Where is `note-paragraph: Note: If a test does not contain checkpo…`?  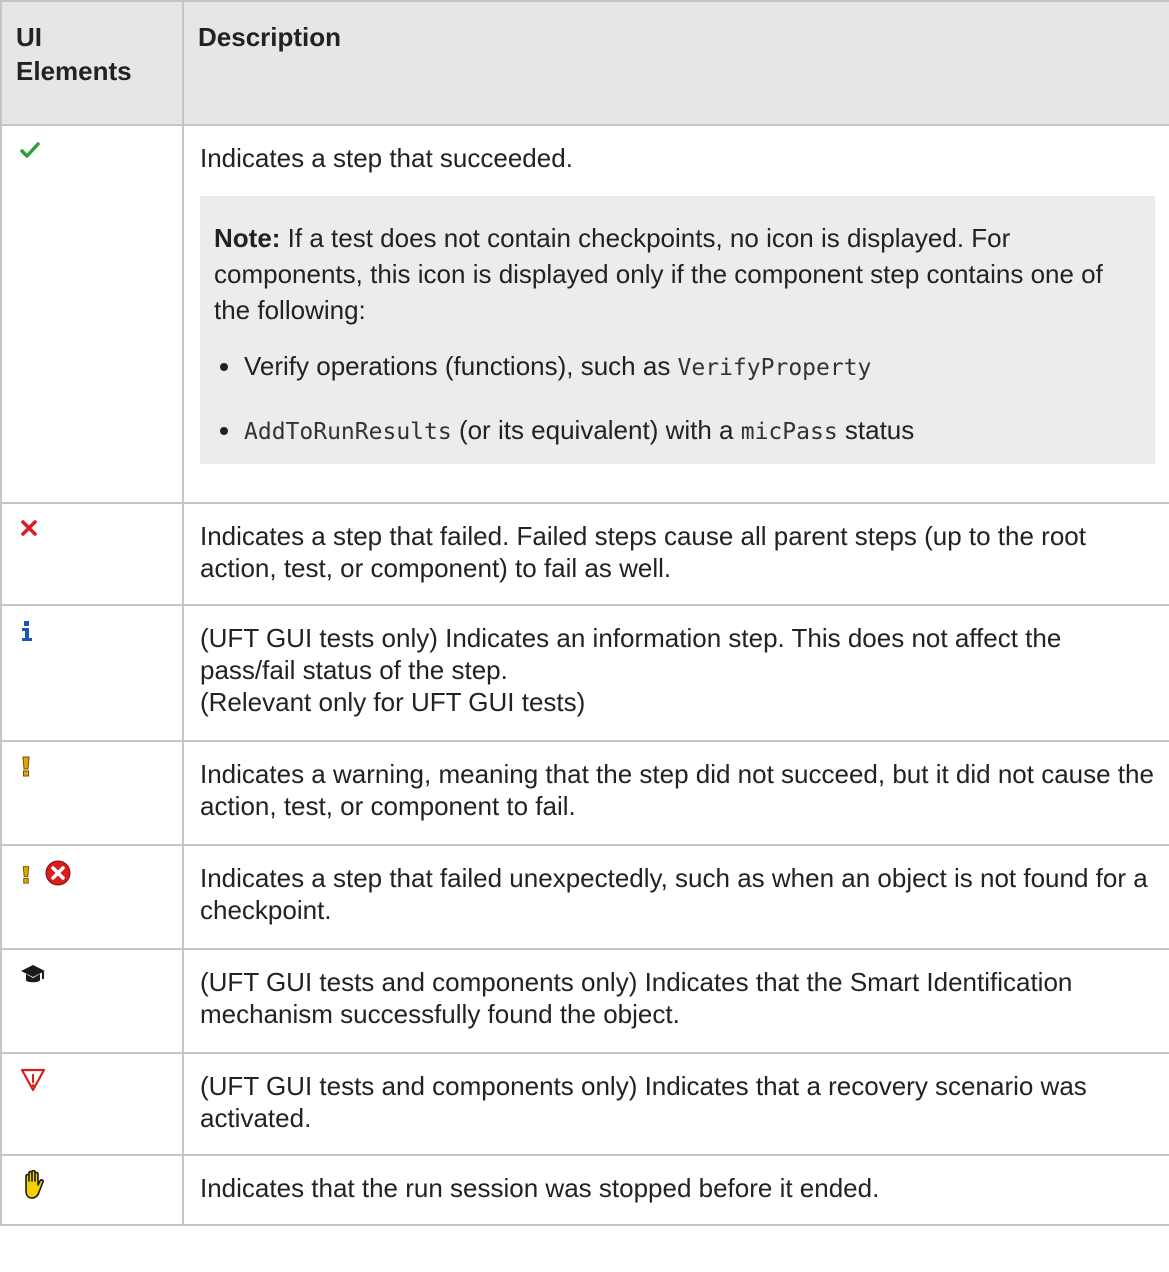
note-paragraph: Note: If a test does not contain checkpo… is located at coordinates (677, 274).